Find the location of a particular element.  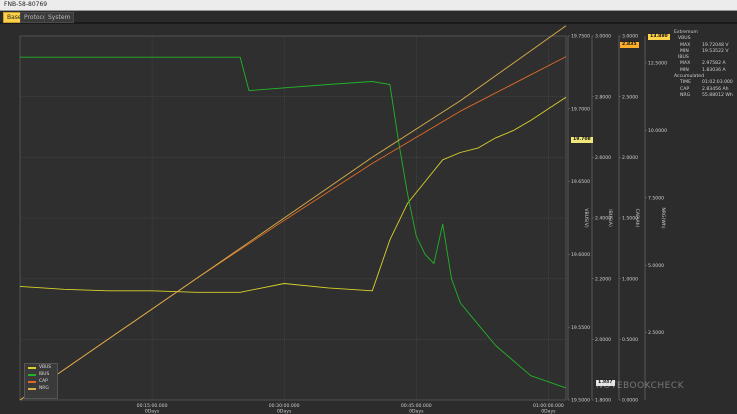

title-bar: FNB-58-80769 is located at coordinates (368, 5).